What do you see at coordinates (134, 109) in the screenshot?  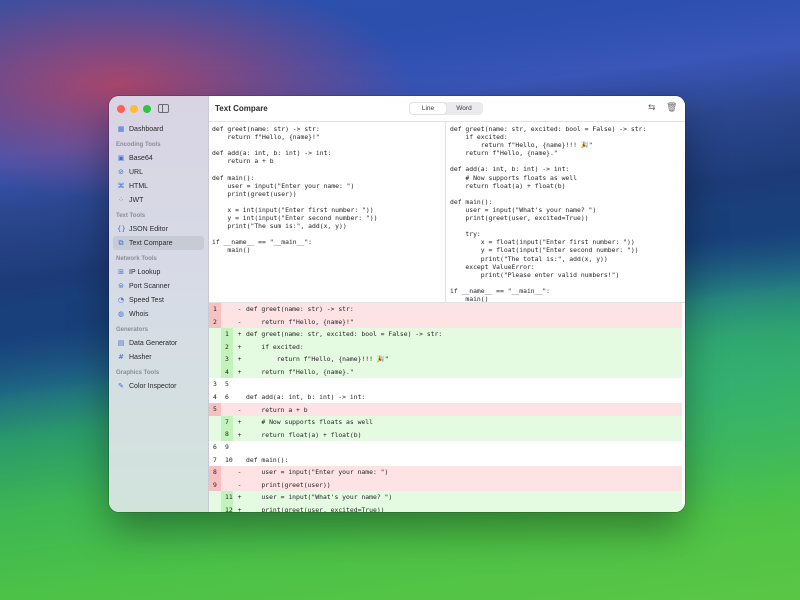 I see `minimize-window-button` at bounding box center [134, 109].